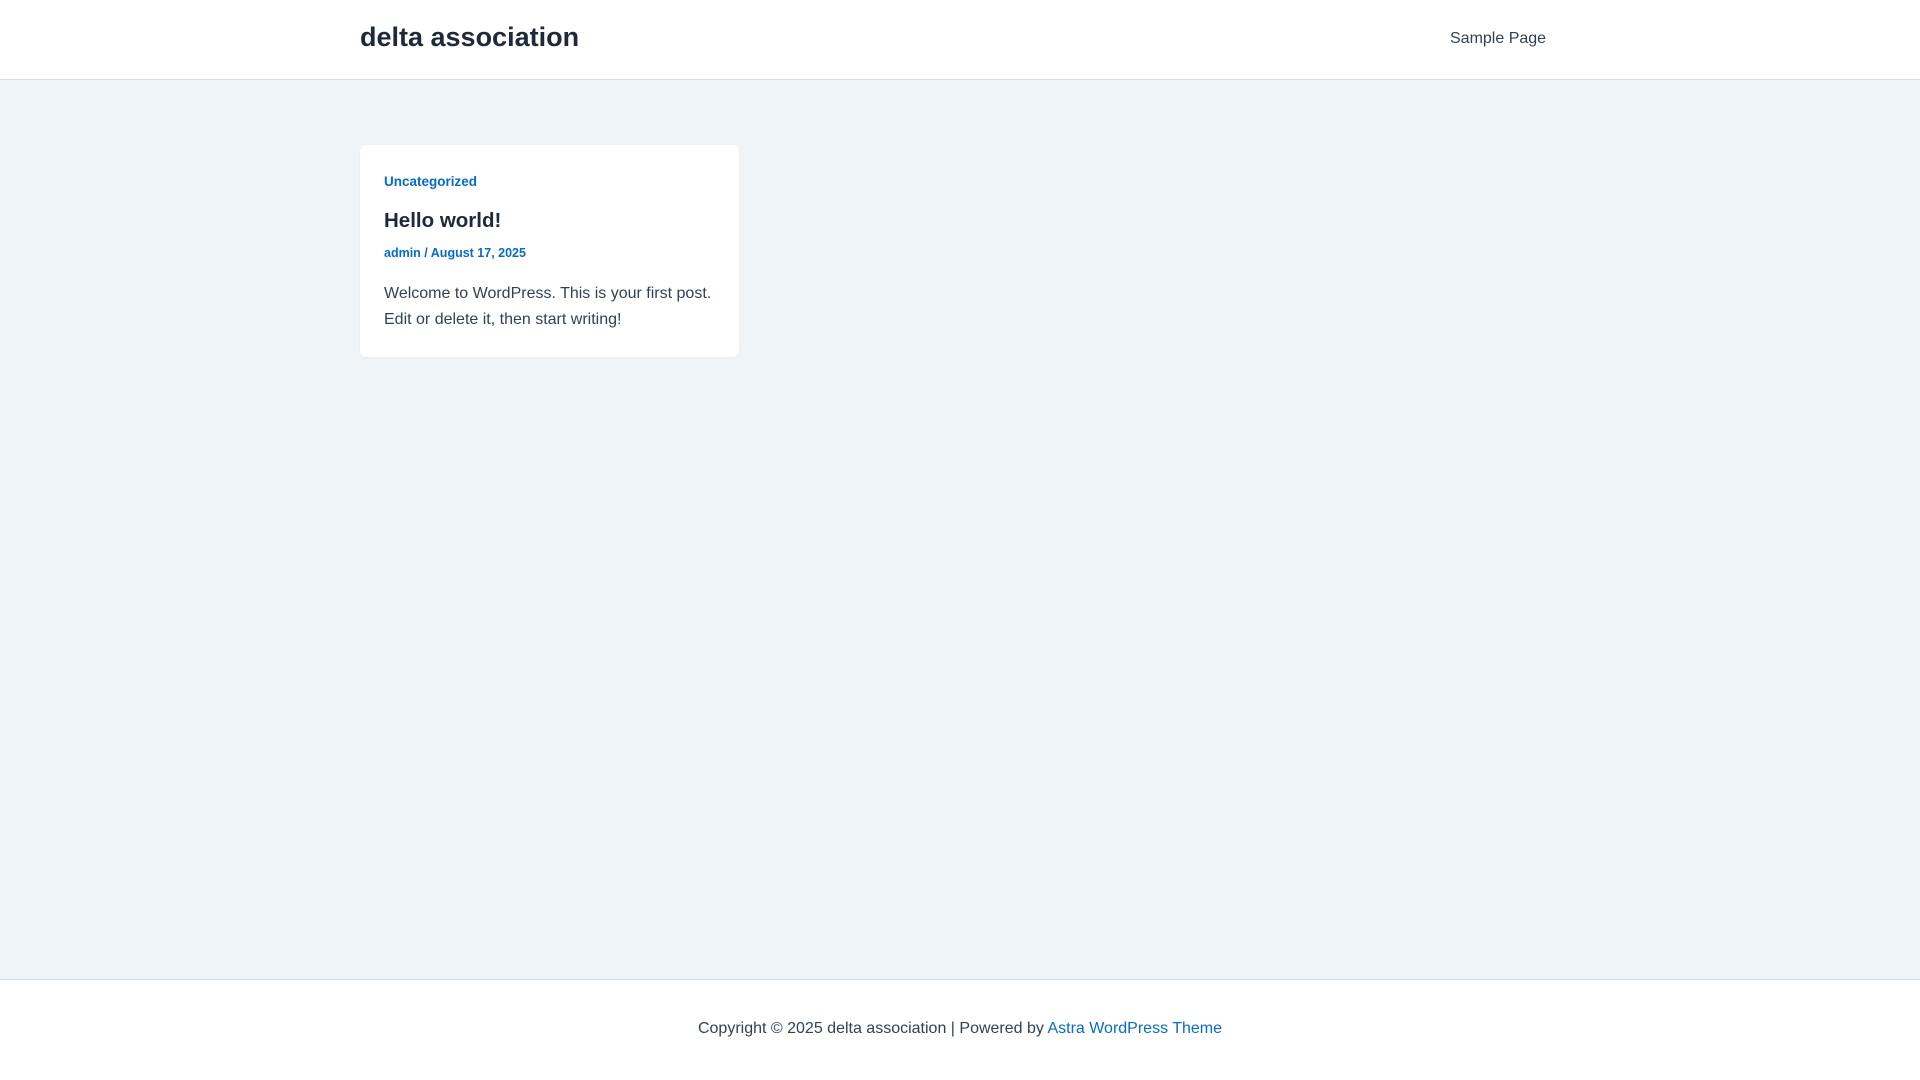 The width and height of the screenshot is (1920, 1080). Describe the element at coordinates (478, 253) in the screenshot. I see `post-date-link: August 17, 2025` at that location.